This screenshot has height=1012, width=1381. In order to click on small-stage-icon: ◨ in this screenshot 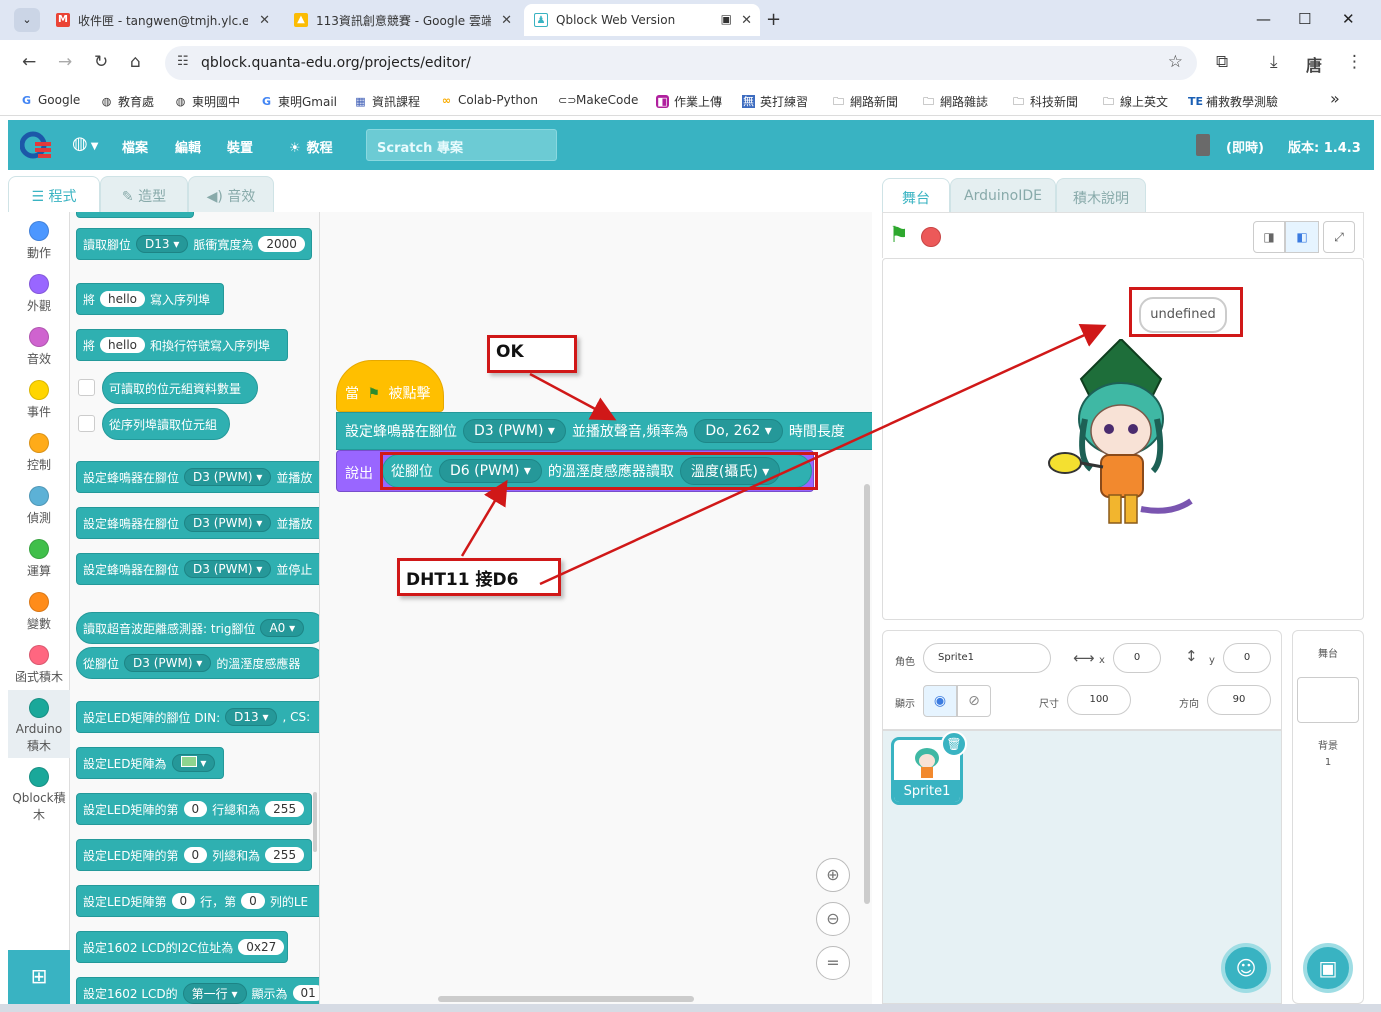, I will do `click(1269, 237)`.